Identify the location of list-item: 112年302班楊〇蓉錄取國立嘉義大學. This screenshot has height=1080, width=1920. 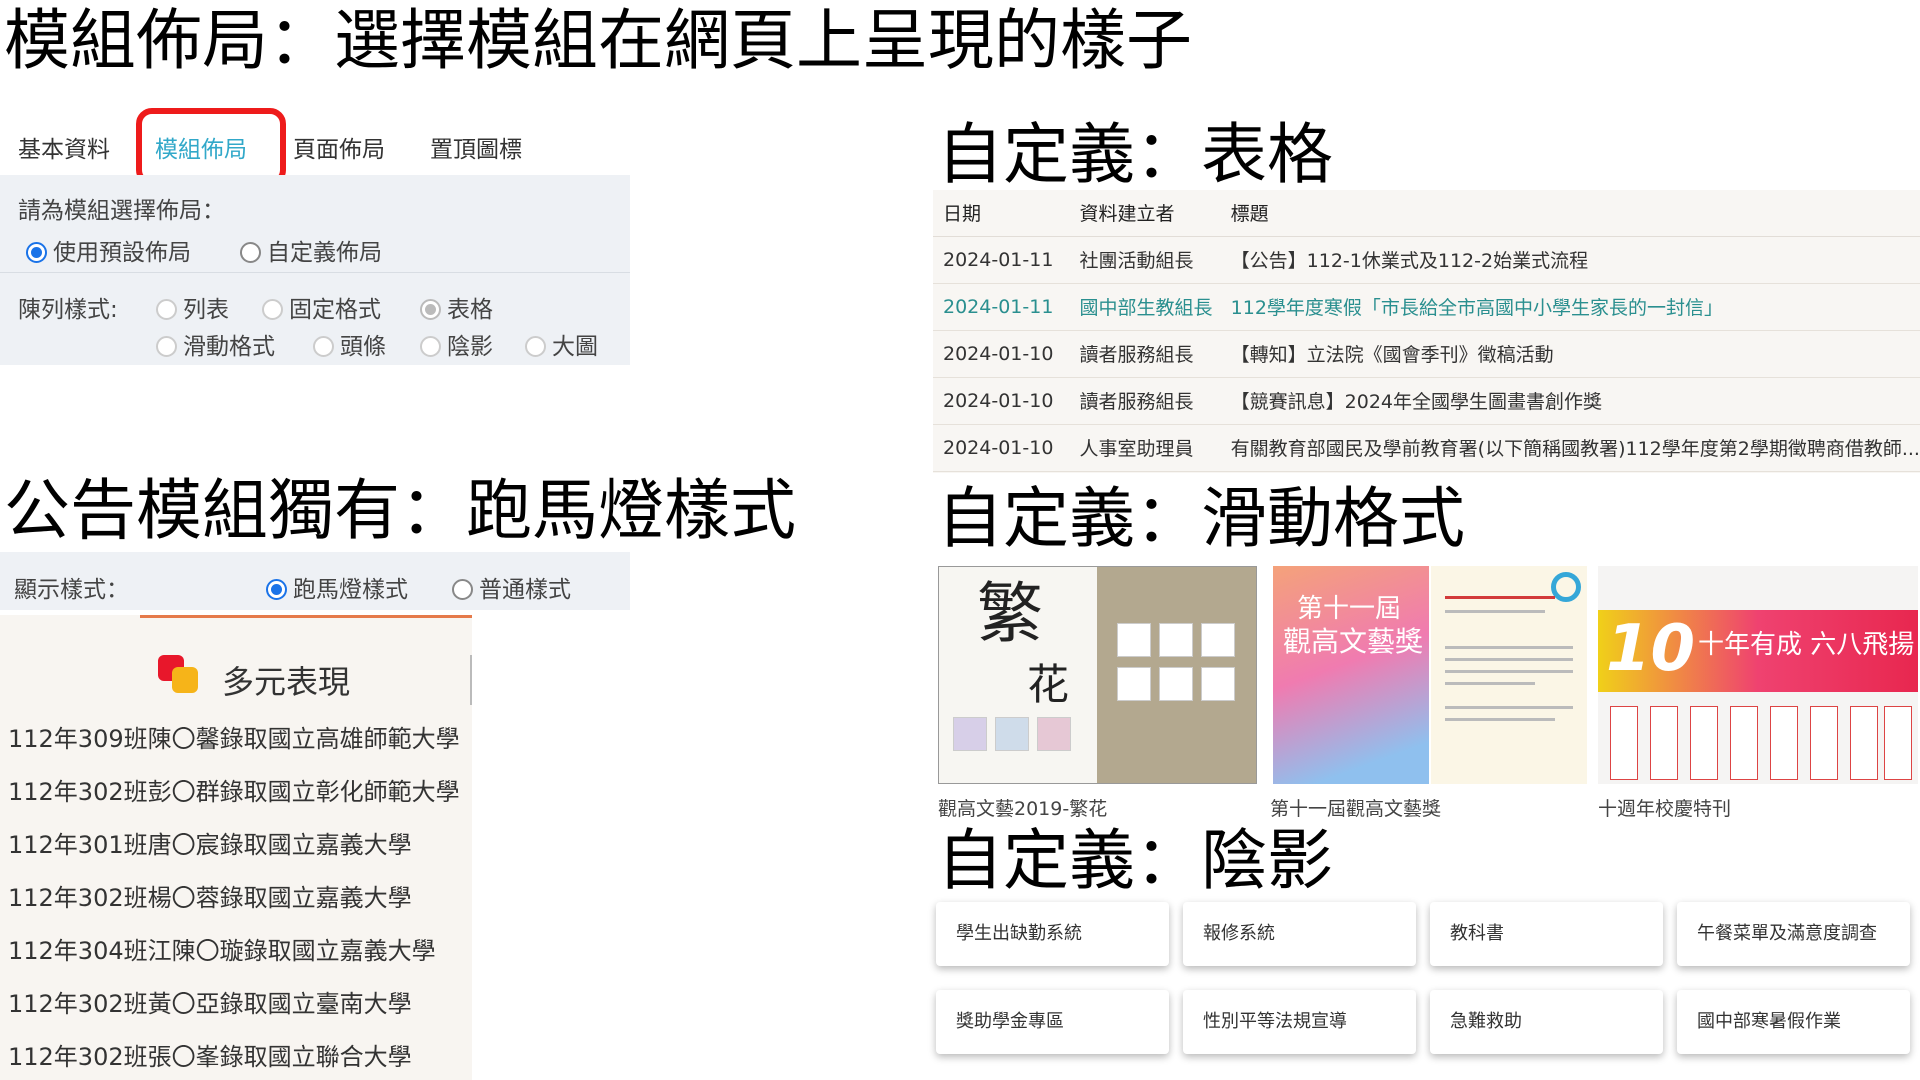
(238, 898).